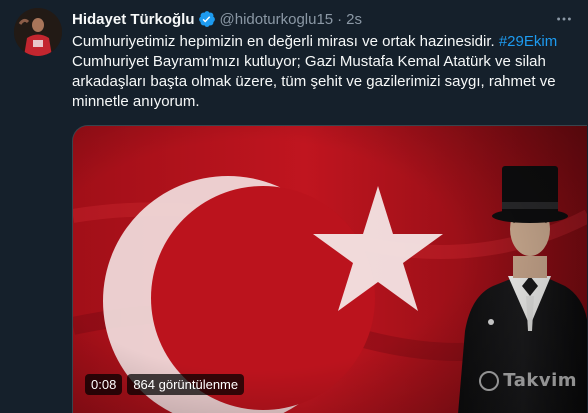 The width and height of the screenshot is (588, 413). I want to click on avatar-image, so click(38, 32).